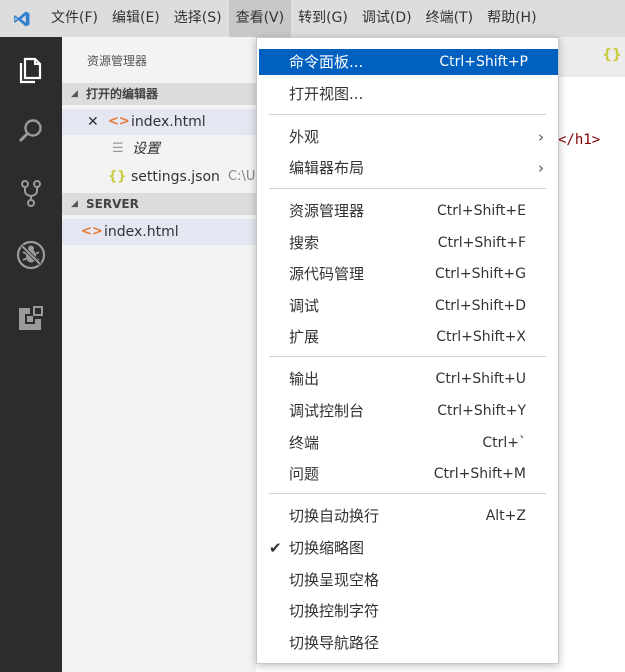  What do you see at coordinates (407, 516) in the screenshot?
I see `menu-item-toggle-word-wrap: 切换自动换行 Alt+Z` at bounding box center [407, 516].